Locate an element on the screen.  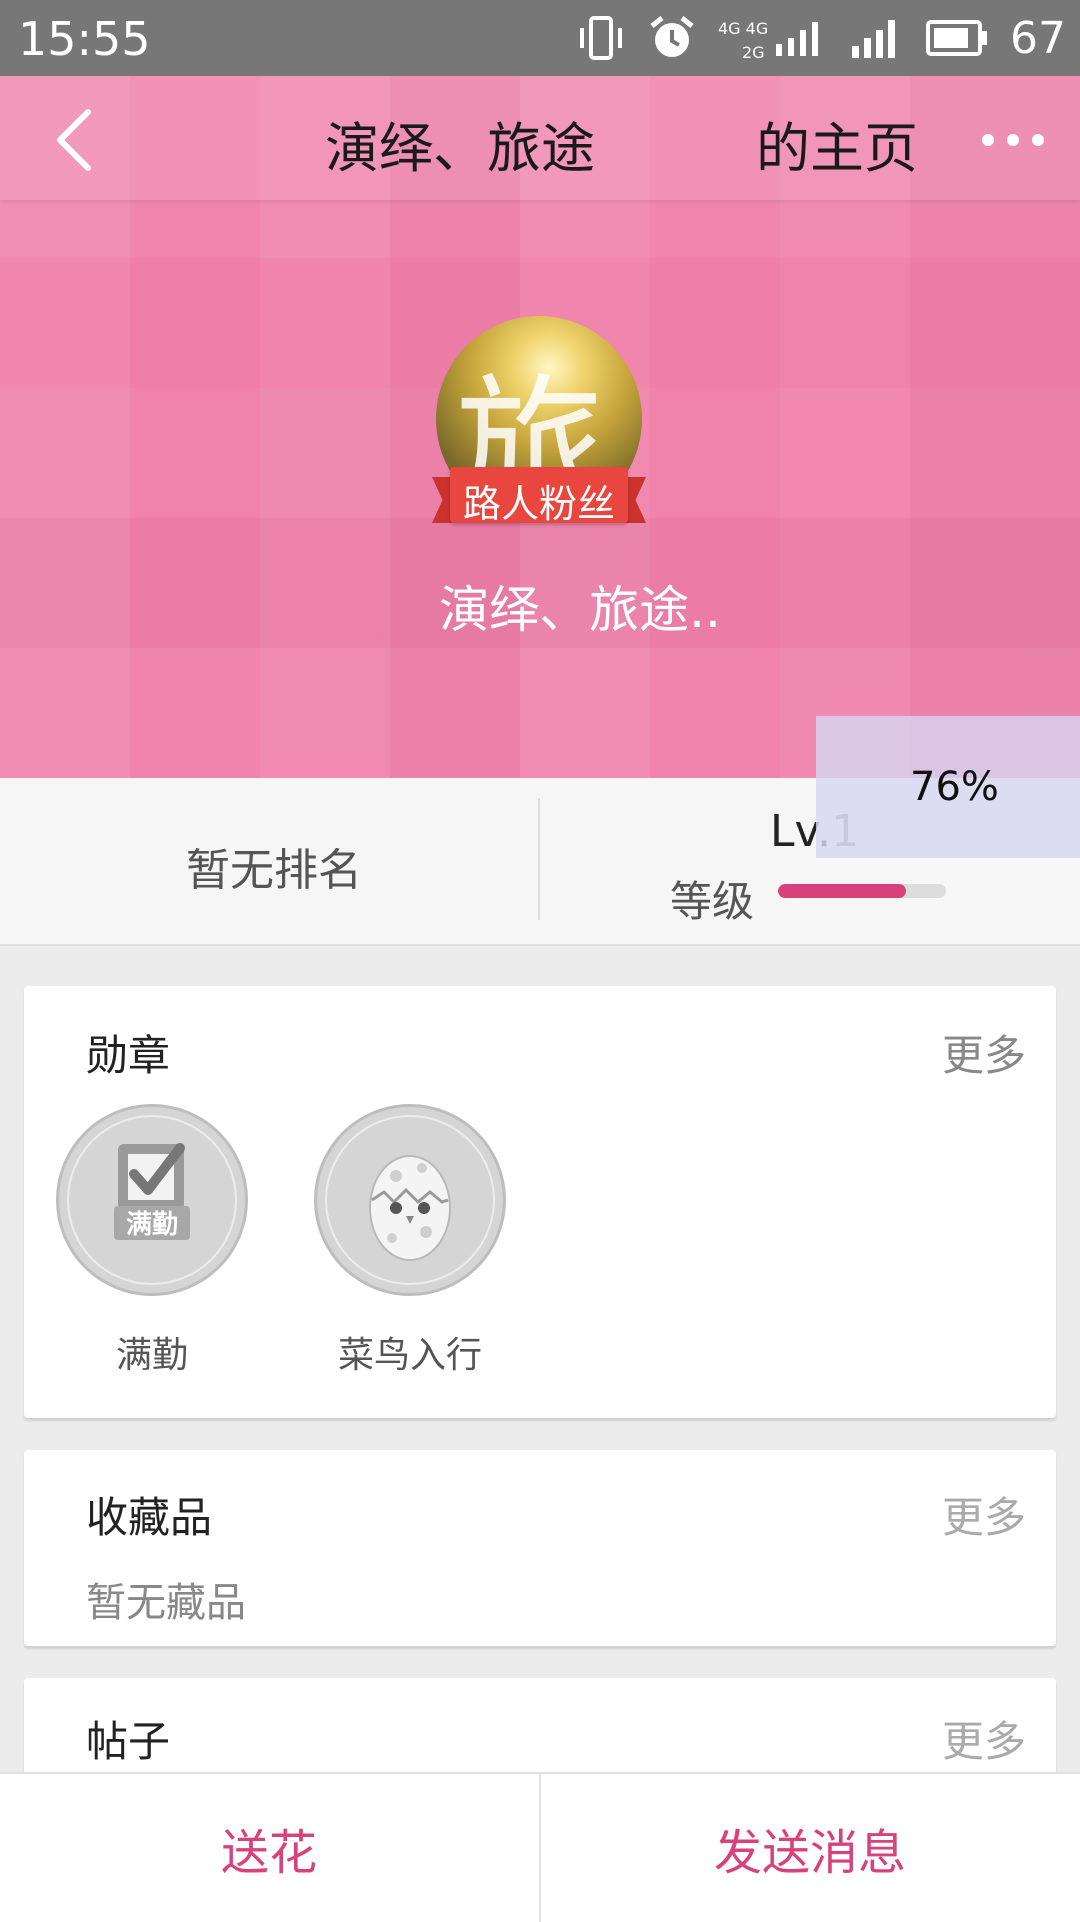
network-4g-icon: 4G 4G 2G is located at coordinates (773, 38).